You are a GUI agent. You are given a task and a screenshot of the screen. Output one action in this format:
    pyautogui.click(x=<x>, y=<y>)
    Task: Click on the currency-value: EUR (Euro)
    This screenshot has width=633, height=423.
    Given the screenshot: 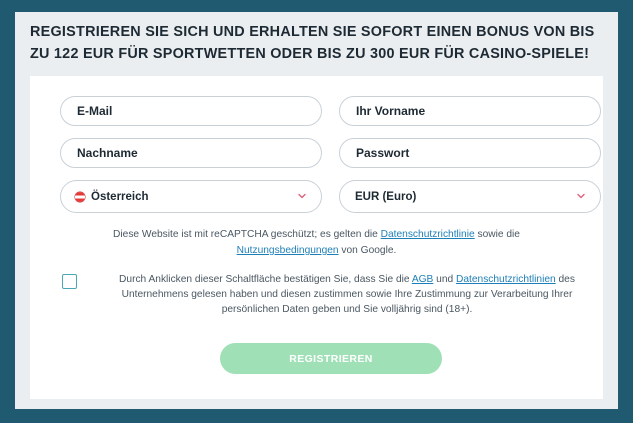 What is the action you would take?
    pyautogui.click(x=386, y=196)
    